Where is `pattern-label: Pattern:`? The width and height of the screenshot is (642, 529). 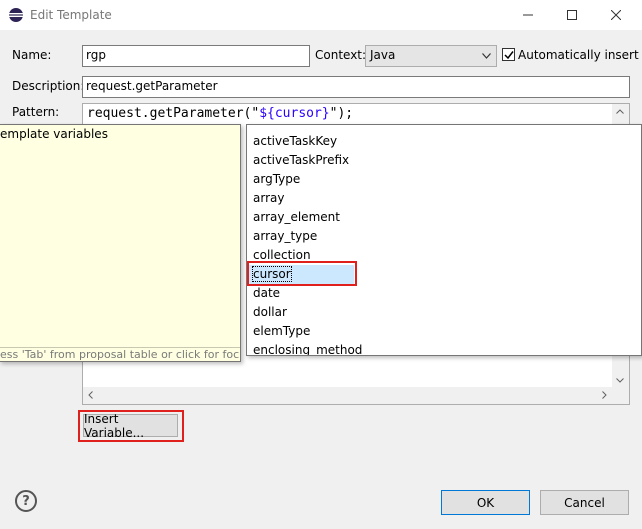 pattern-label: Pattern: is located at coordinates (36, 112).